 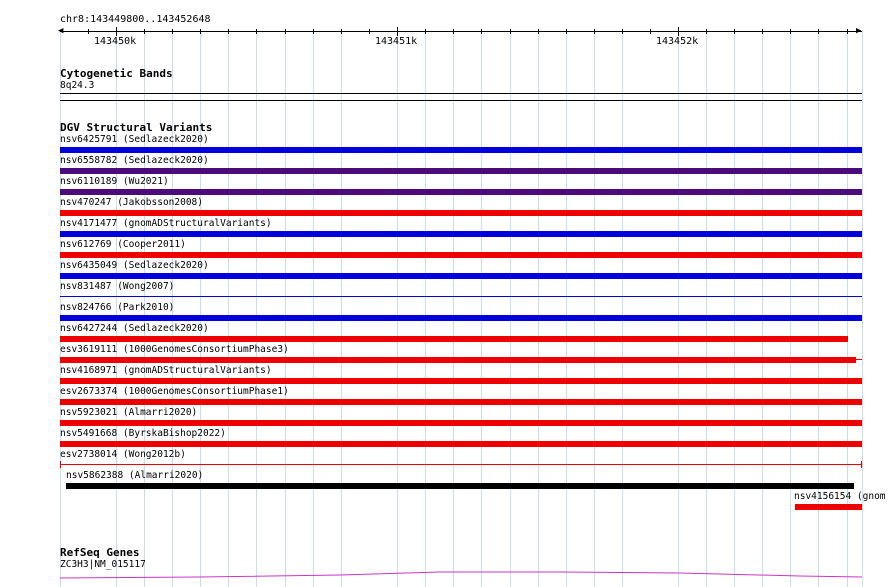 What do you see at coordinates (135, 19) in the screenshot?
I see `coordinate-readout: chr8:143449800..143452648` at bounding box center [135, 19].